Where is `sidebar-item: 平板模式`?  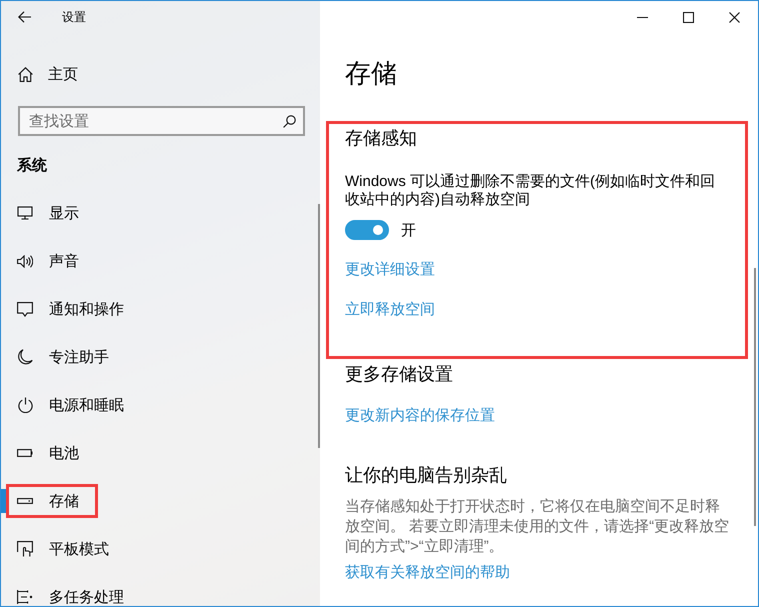 sidebar-item: 平板模式 is located at coordinates (163, 549).